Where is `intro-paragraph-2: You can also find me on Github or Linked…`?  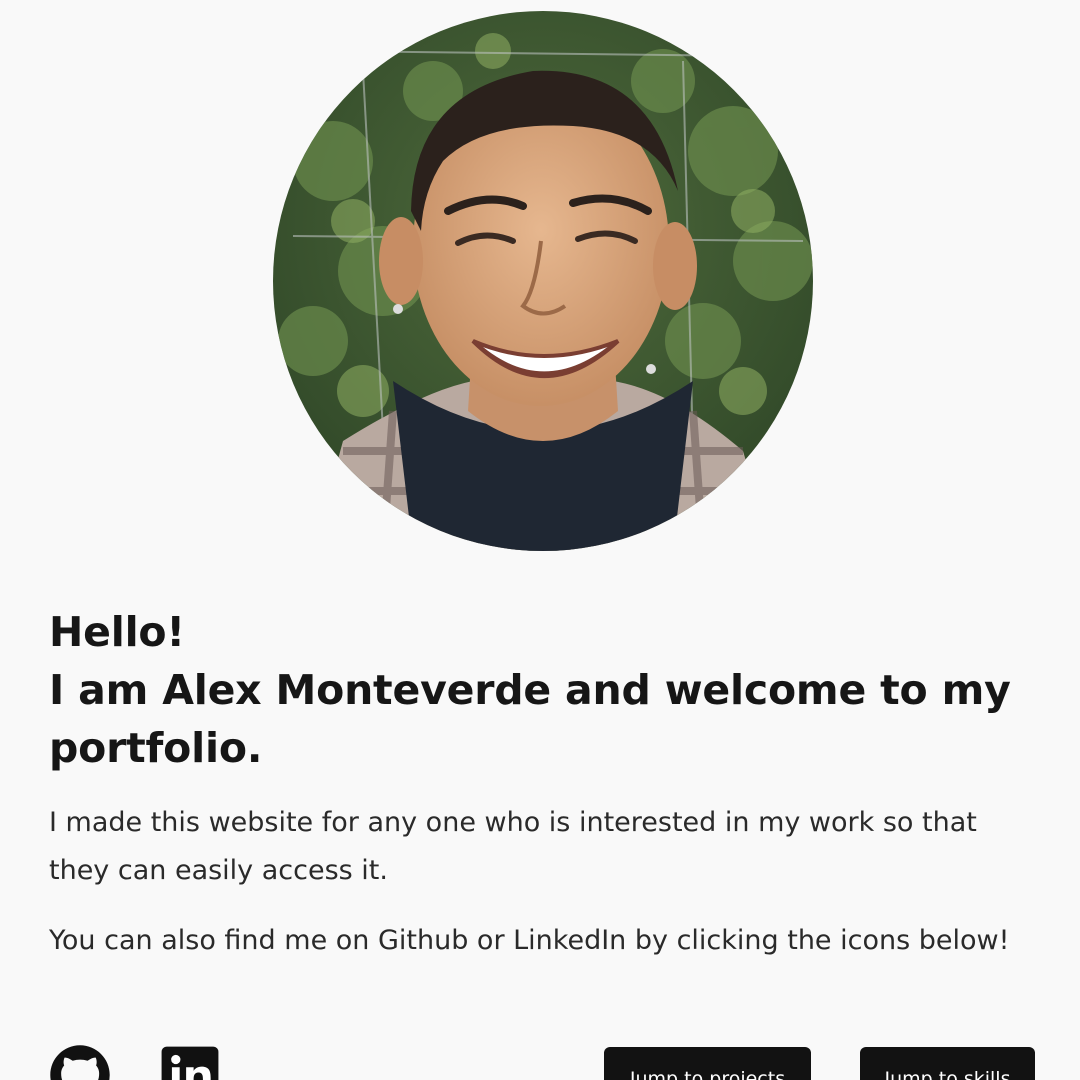
intro-paragraph-2: You can also find me on Github or Linked… is located at coordinates (529, 940).